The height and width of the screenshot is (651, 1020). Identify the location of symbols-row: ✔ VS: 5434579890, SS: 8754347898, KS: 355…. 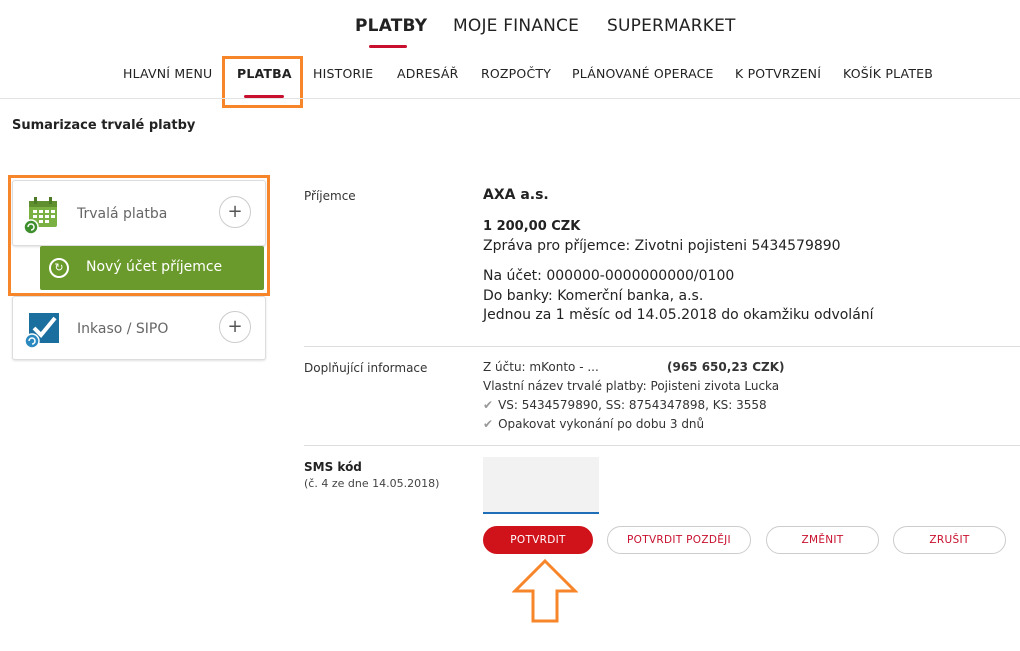
(625, 405).